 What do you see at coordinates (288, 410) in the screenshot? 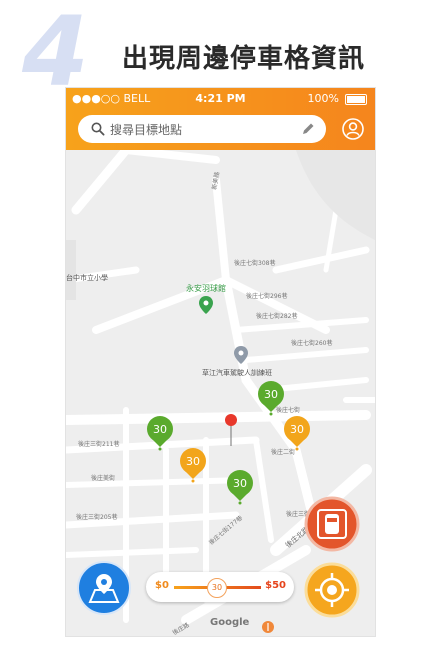
I see `street-label: 後庄七街` at bounding box center [288, 410].